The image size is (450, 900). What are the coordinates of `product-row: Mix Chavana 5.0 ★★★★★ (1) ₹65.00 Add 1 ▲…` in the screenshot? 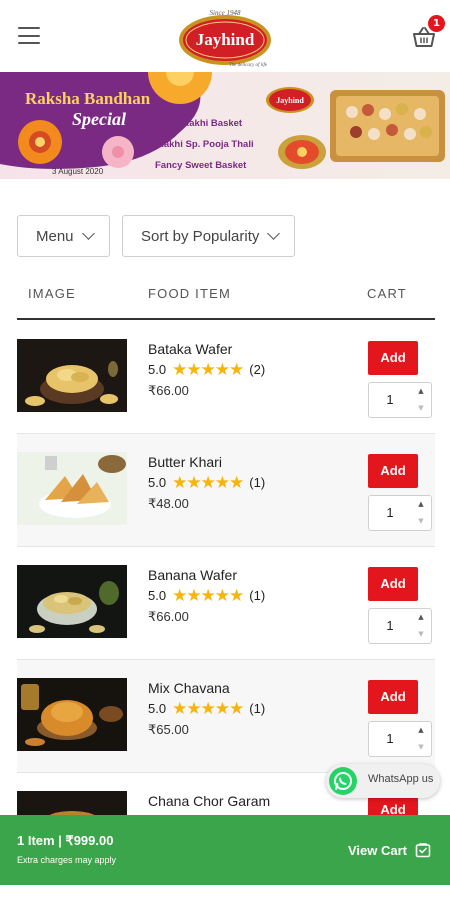 It's located at (226, 716).